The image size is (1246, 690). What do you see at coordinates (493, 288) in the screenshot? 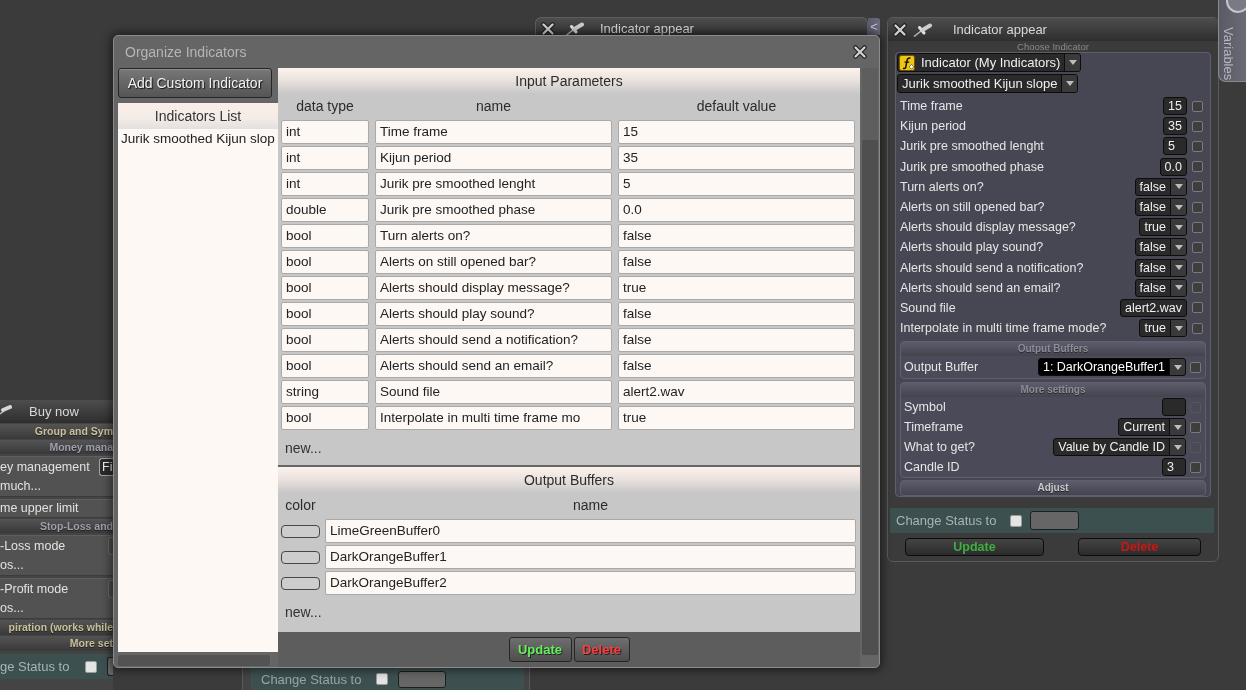
I see `name-field: Alerts should display message?` at bounding box center [493, 288].